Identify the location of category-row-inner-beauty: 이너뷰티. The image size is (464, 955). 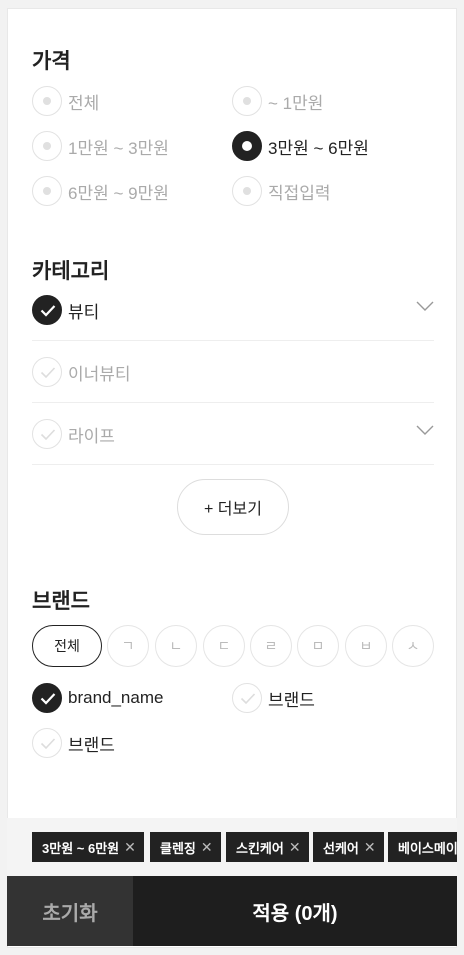
(233, 372).